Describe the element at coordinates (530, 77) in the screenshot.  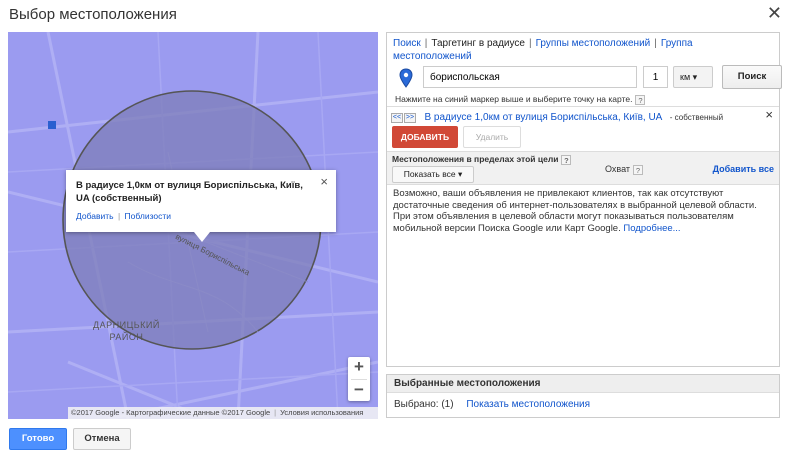
I see `location-search-input` at that location.